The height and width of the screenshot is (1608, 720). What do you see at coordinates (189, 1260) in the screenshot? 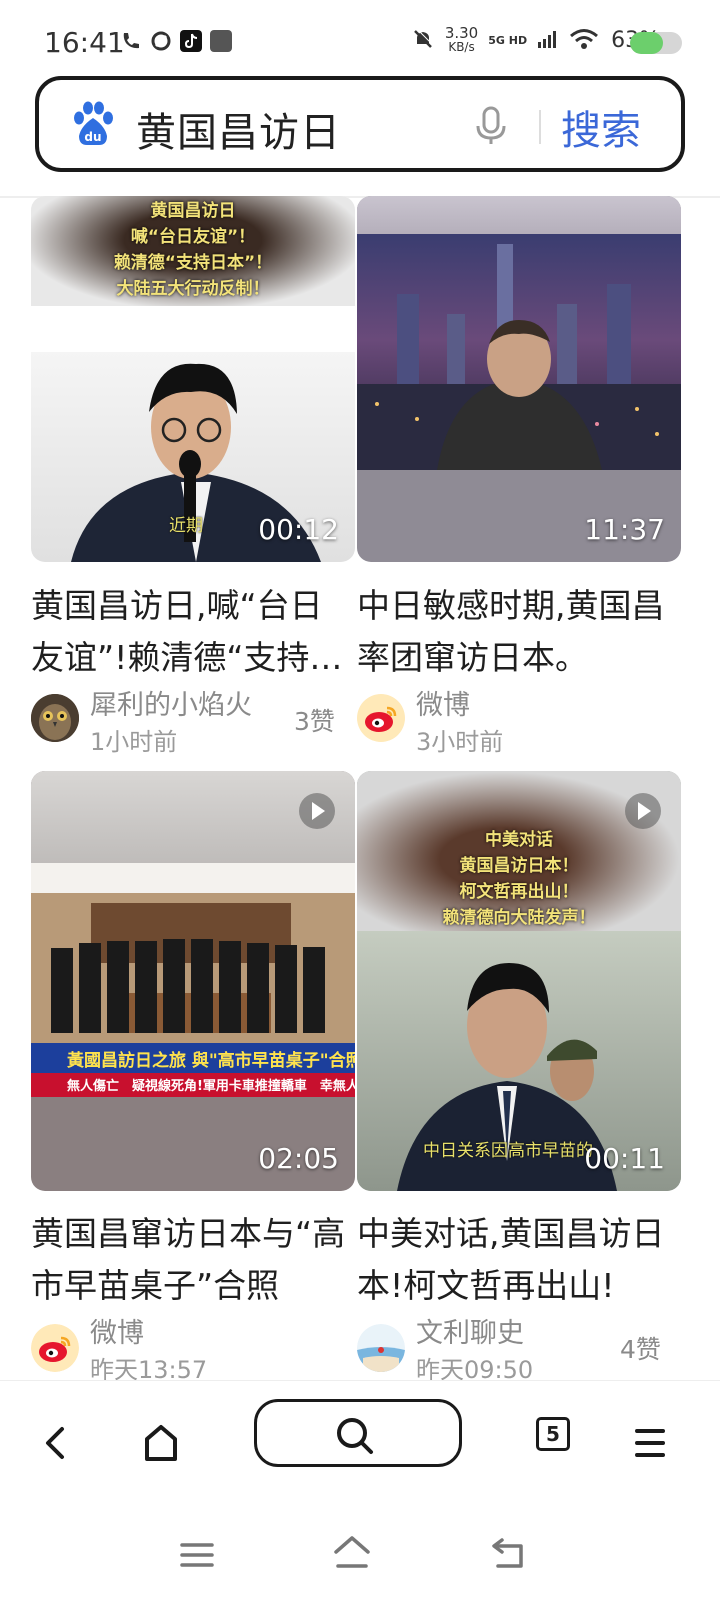
I see `video-title: 黄国昌窜访日本与“高市早苗桌子”合照` at bounding box center [189, 1260].